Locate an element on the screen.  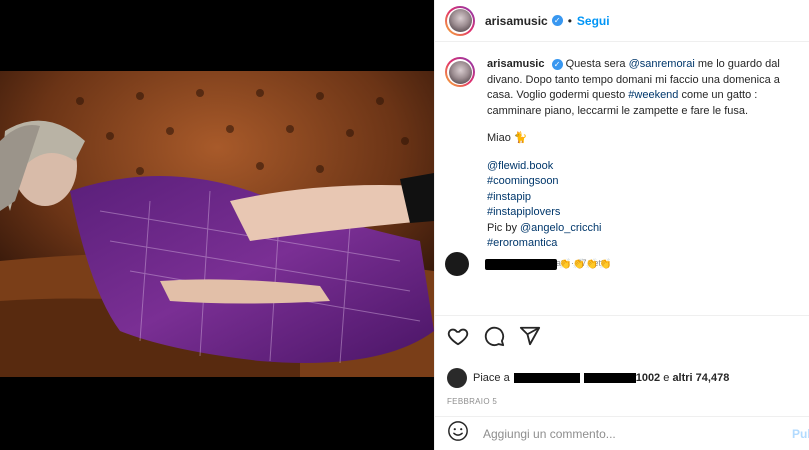
hashtag-weekend: #weekend is located at coordinates (653, 95).